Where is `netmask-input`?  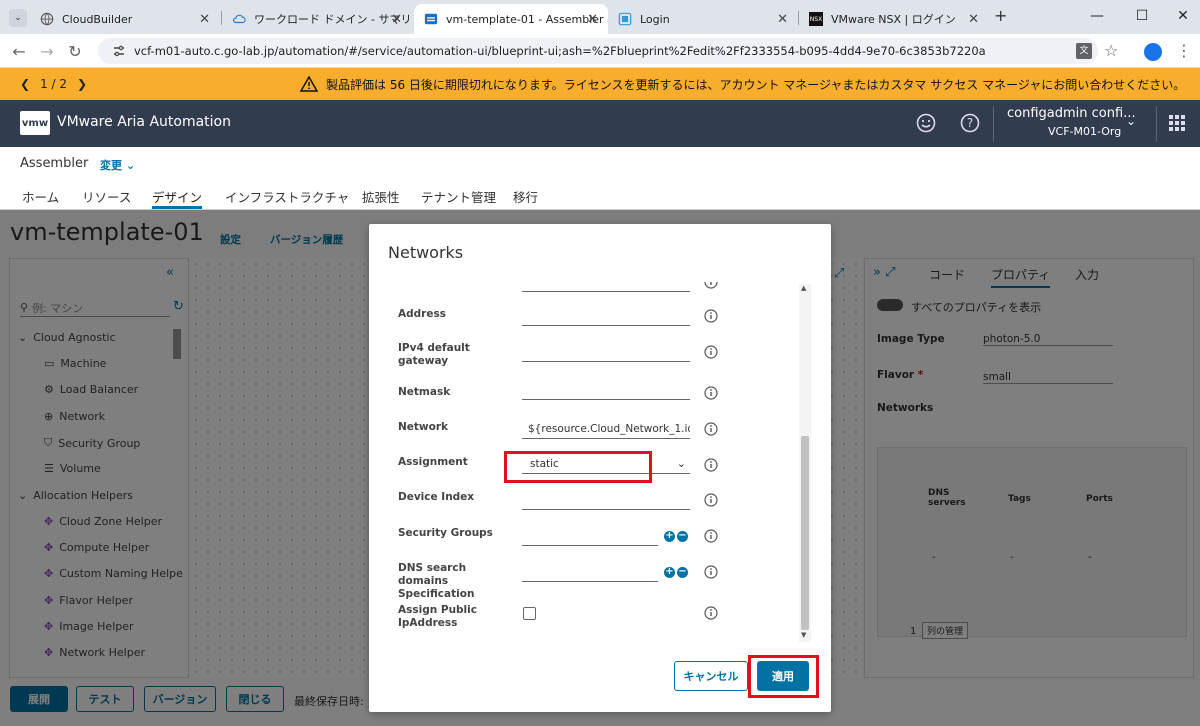
netmask-input is located at coordinates (606, 391).